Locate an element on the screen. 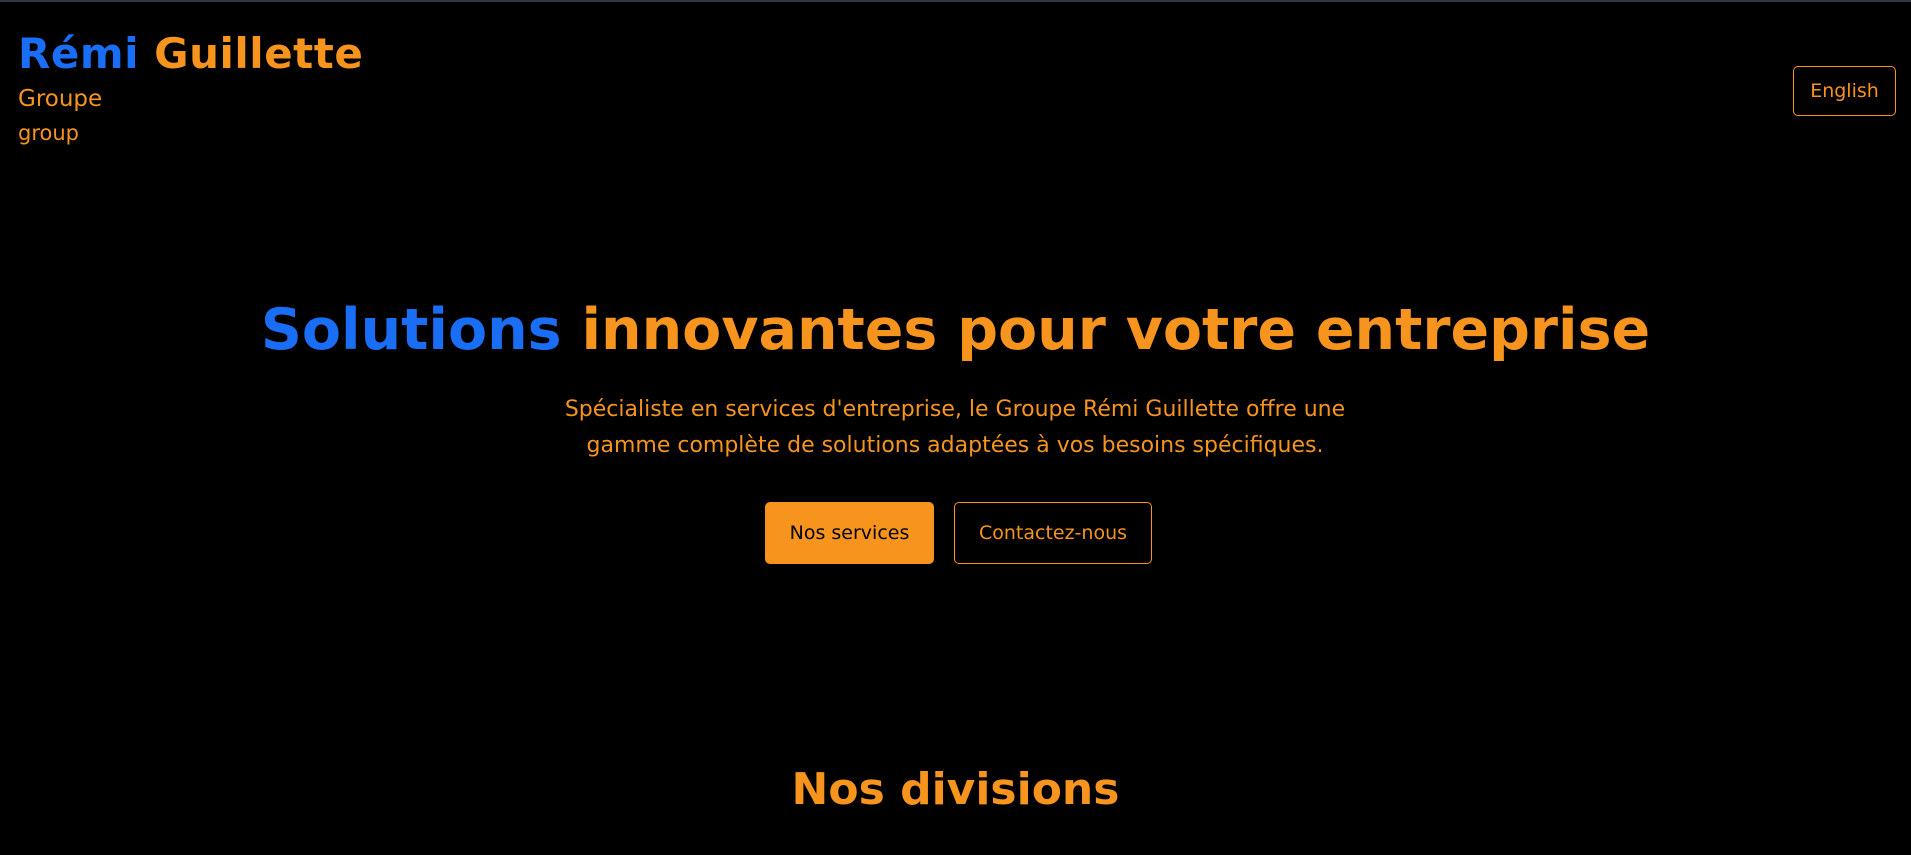  brand-last-name: Guillette is located at coordinates (259, 53).